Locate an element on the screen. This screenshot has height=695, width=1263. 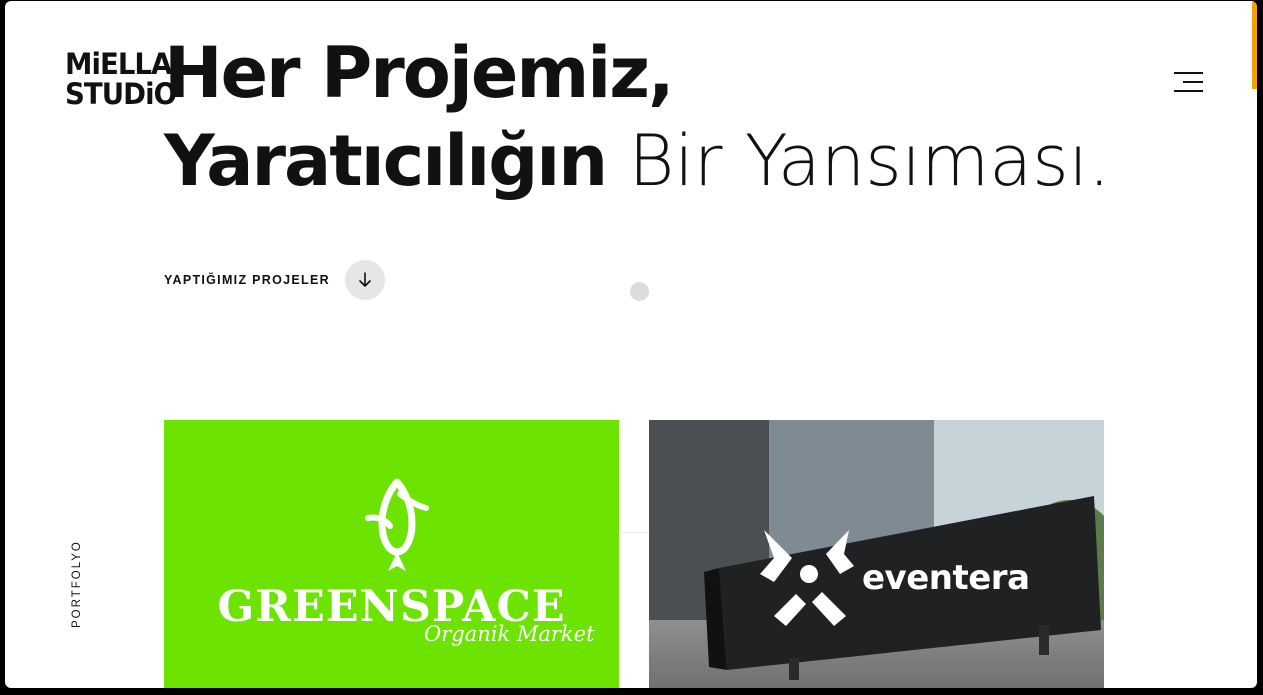
projects-scroll-link: YAPTIĞIMIZ PROJELER is located at coordinates (274, 280).